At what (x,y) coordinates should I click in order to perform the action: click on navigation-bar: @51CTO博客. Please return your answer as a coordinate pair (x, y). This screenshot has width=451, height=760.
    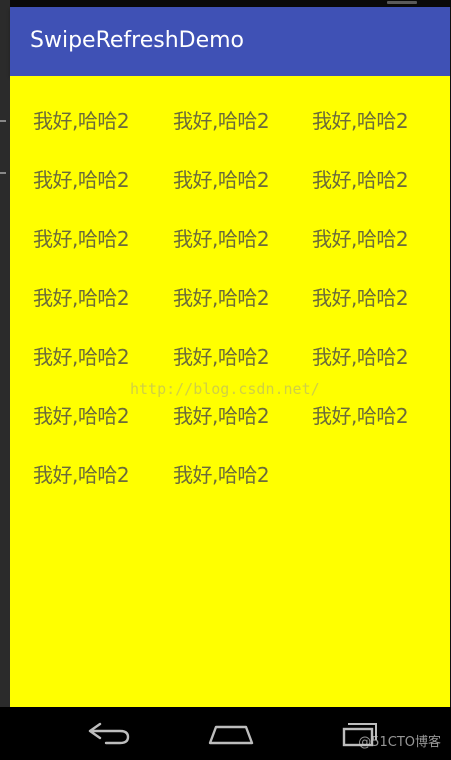
    Looking at the image, I should click on (225, 733).